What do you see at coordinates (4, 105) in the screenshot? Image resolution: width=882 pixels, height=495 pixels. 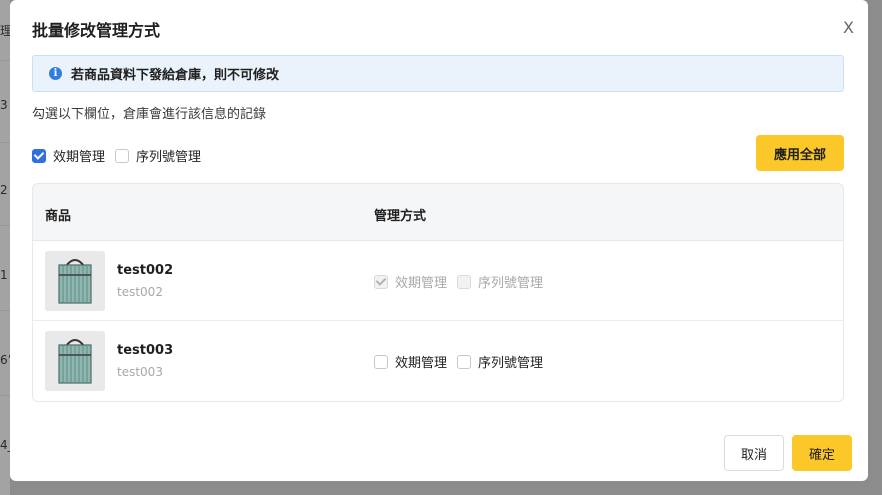 I see `background-text: 3` at bounding box center [4, 105].